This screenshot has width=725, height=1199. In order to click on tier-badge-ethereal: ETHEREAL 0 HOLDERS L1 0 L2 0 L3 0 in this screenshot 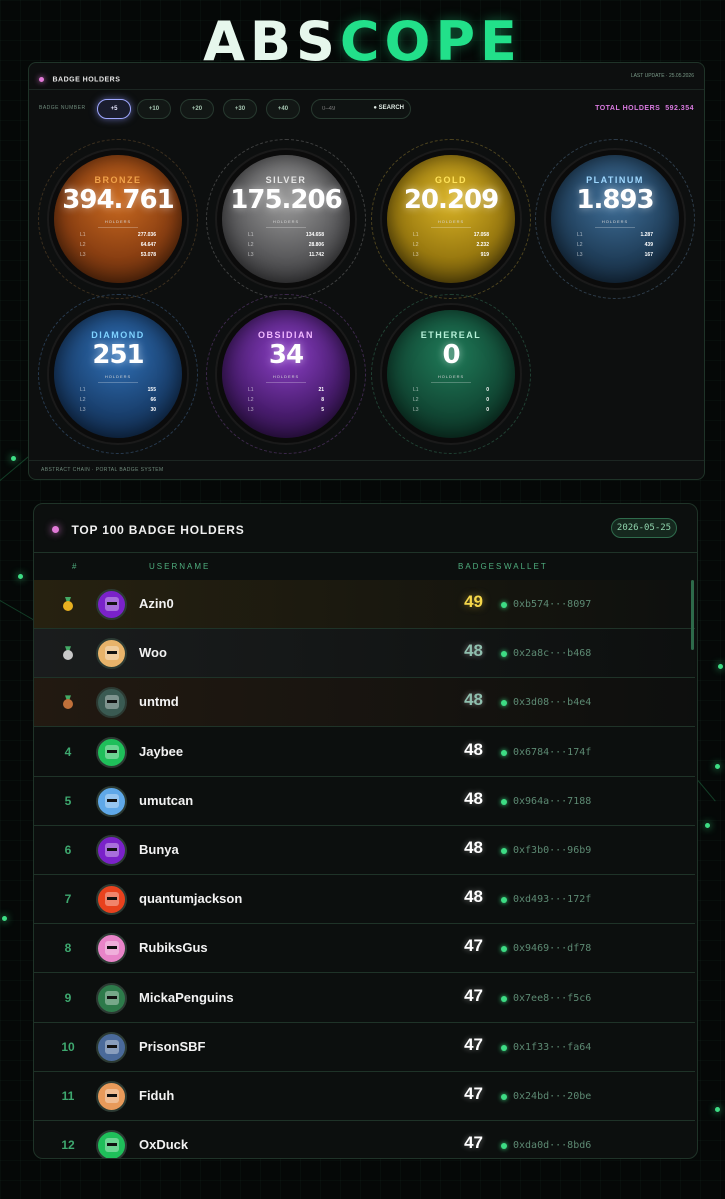, I will do `click(451, 374)`.